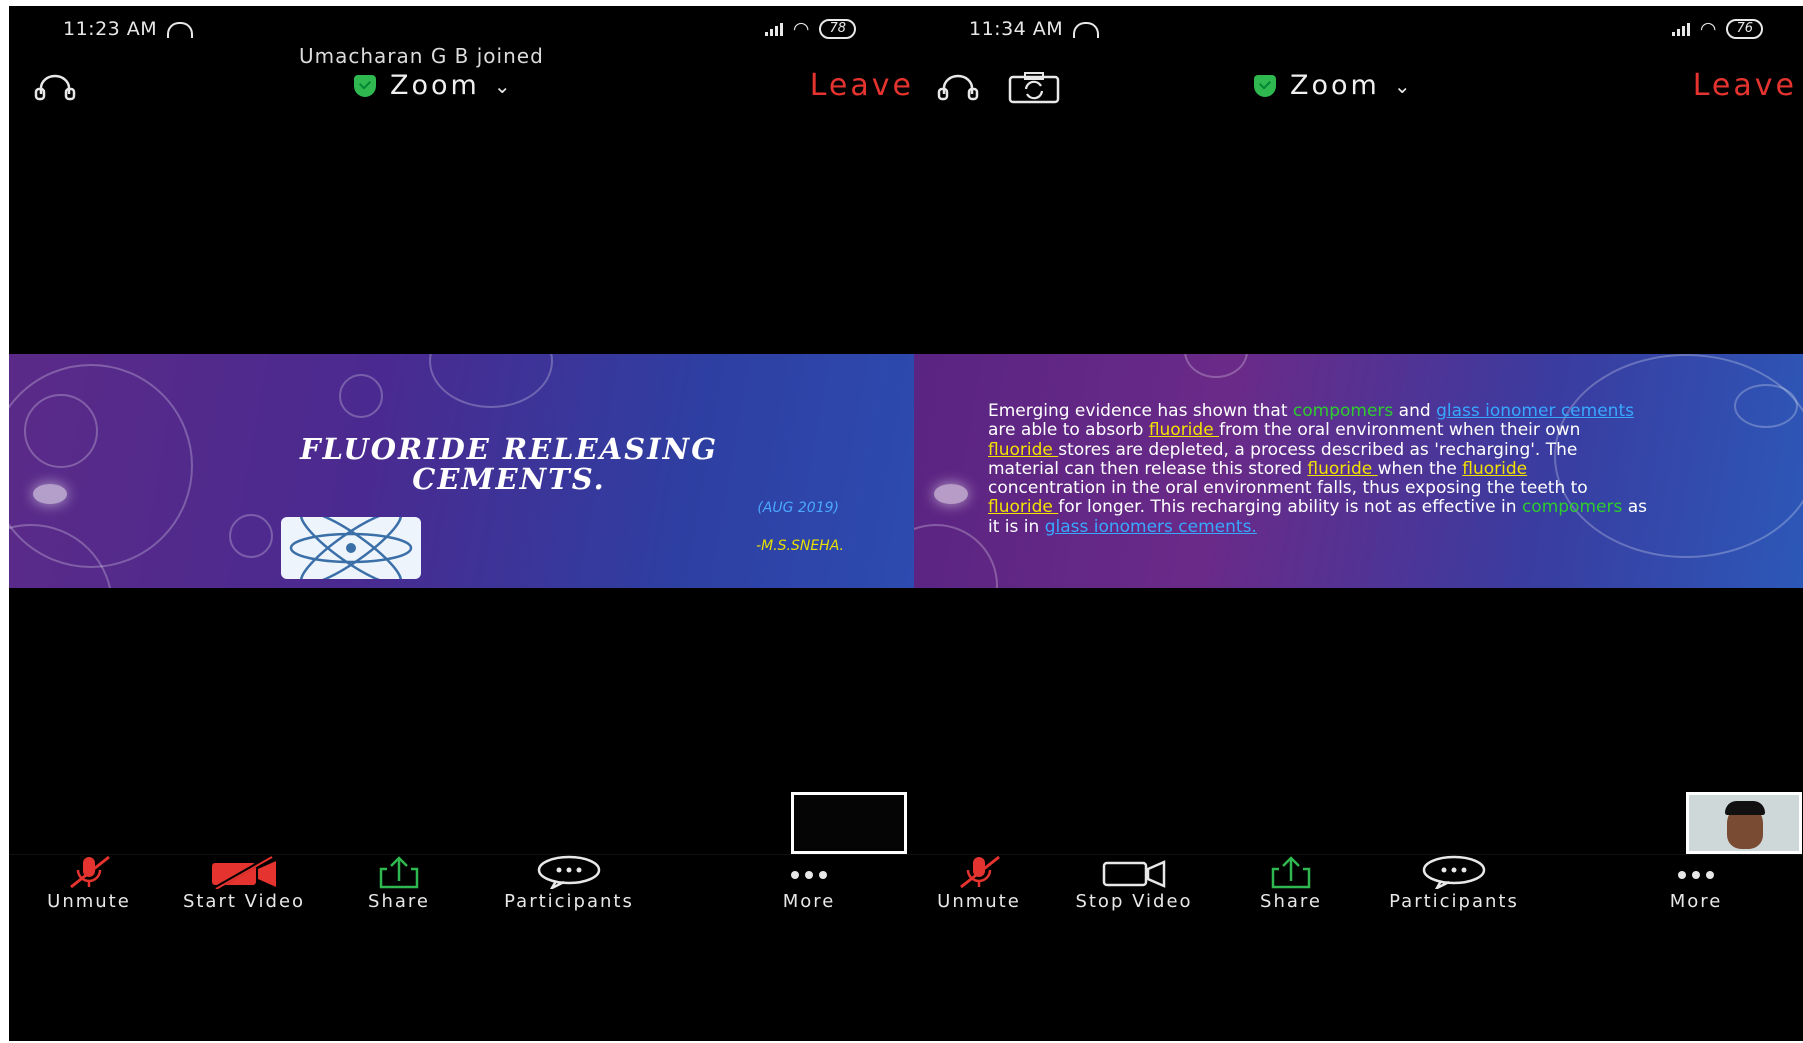 The width and height of the screenshot is (1803, 1043). Describe the element at coordinates (1151, 527) in the screenshot. I see `slide-link-glass-ionomers: glass ionomers cements.` at that location.